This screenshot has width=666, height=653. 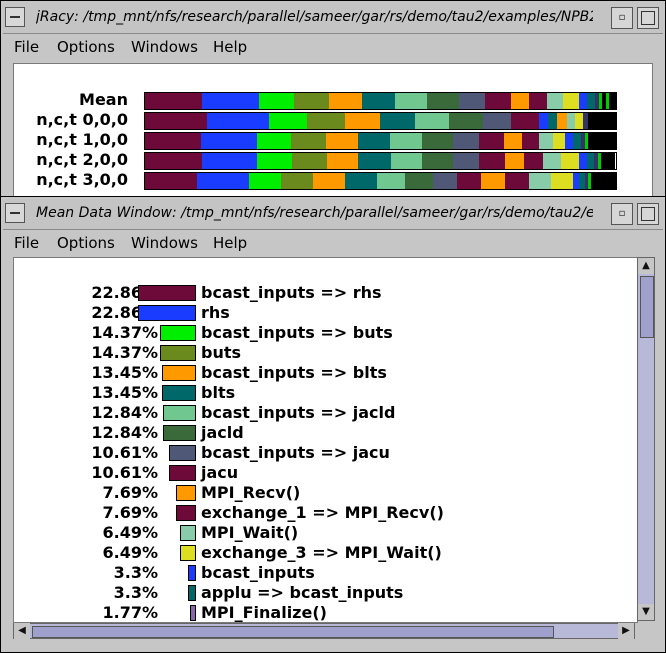 What do you see at coordinates (626, 631) in the screenshot?
I see `scroll-right-icon: ▶` at bounding box center [626, 631].